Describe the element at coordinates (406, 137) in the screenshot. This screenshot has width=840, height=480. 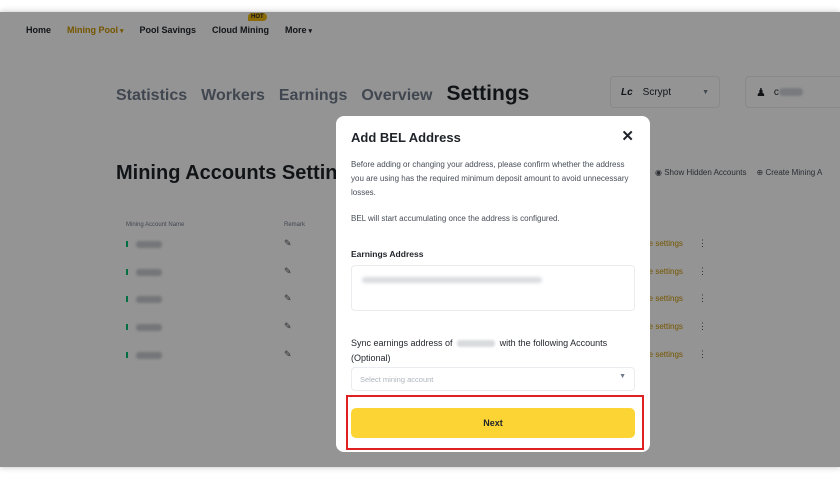
I see `modal-title: Add BEL Address` at that location.